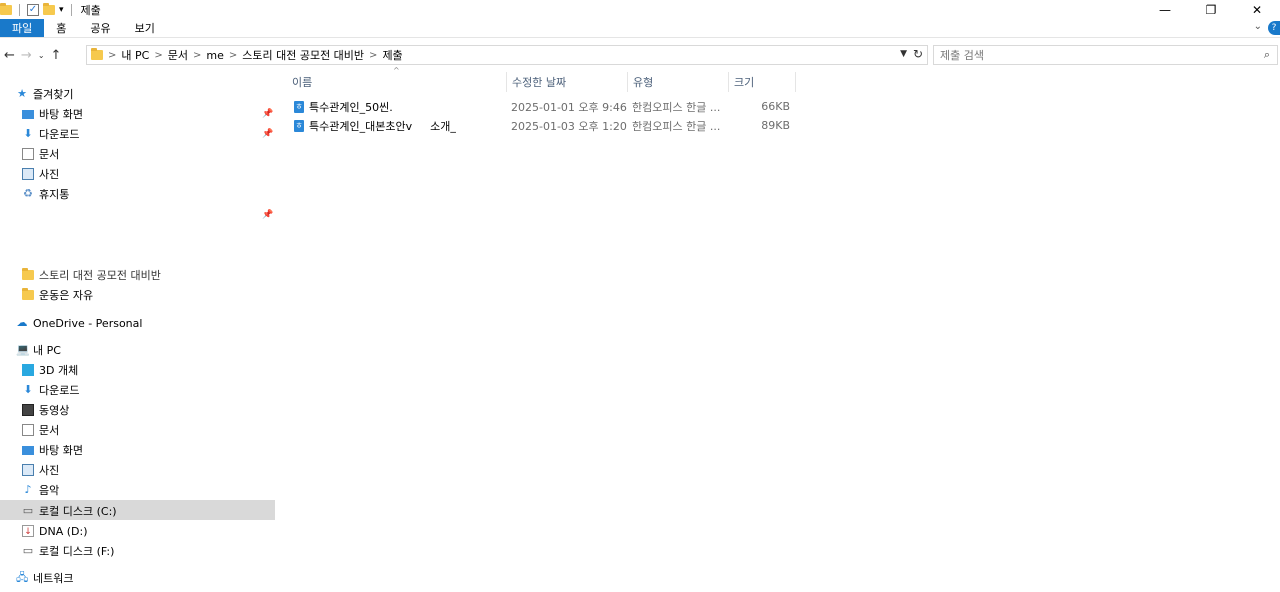 The image size is (1280, 592). I want to click on customize-qa-icon: ▾, so click(61, 10).